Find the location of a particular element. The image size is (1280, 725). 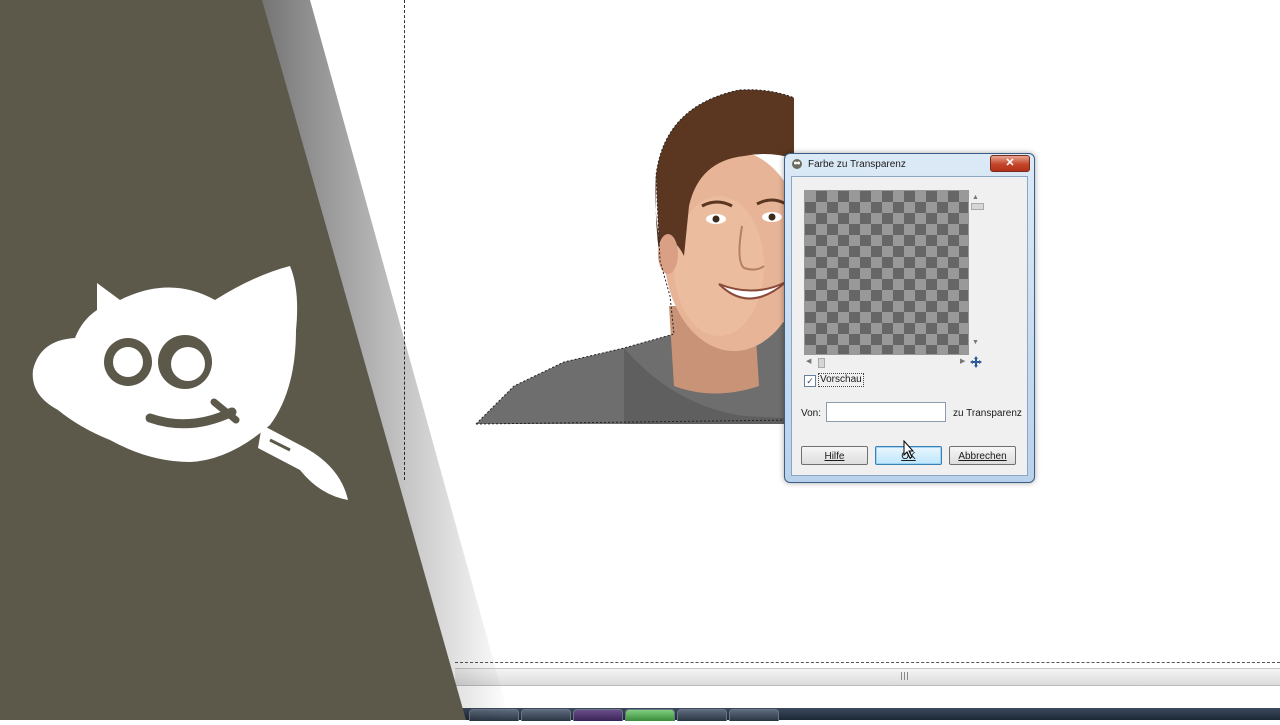

preview-checkbox-label: Vorschau is located at coordinates (841, 380).